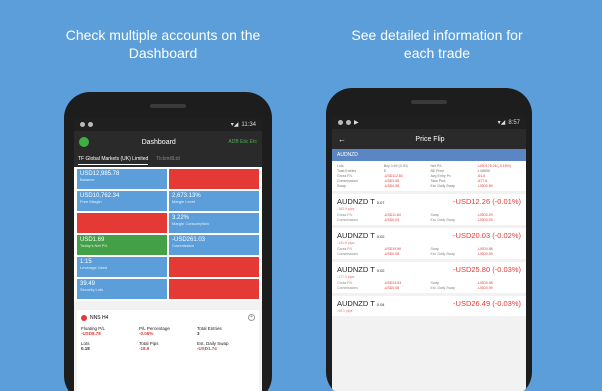 The width and height of the screenshot is (602, 391). What do you see at coordinates (110, 331) in the screenshot?
I see `position-stat: Floating P/L -USD8.78` at bounding box center [110, 331].